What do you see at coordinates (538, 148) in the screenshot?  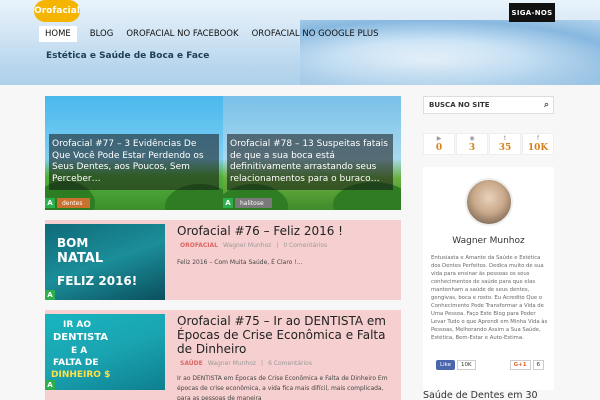 I see `social-count: 10K` at bounding box center [538, 148].